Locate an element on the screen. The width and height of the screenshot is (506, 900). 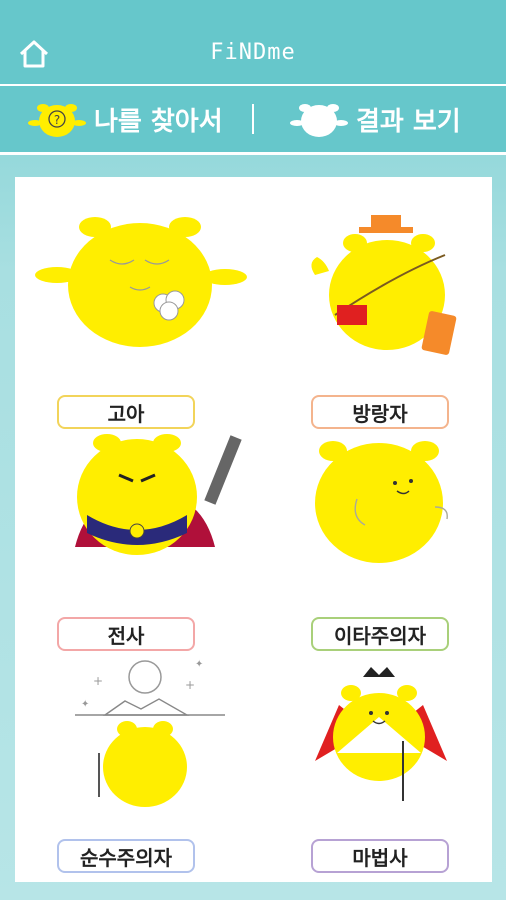
orphan-character-illustration is located at coordinates (141, 282).